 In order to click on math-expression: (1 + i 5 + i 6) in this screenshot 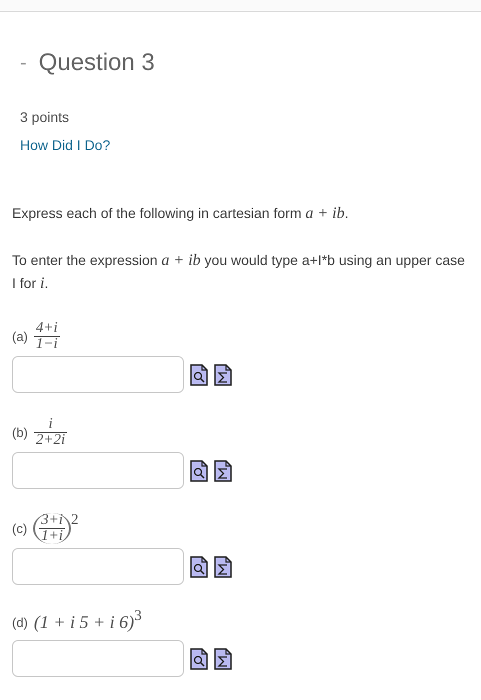, I will do `click(84, 622)`.